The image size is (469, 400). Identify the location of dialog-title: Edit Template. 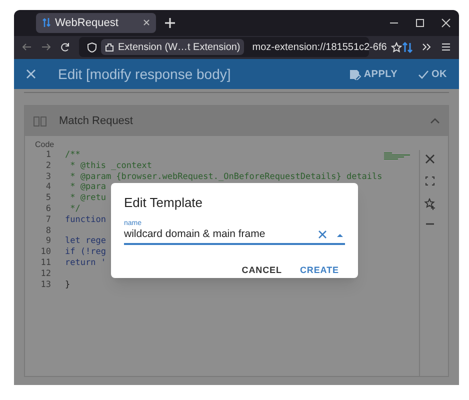
(164, 203).